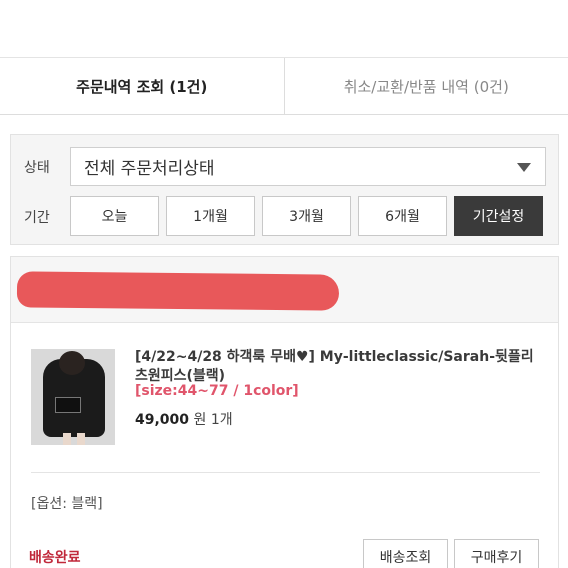 The height and width of the screenshot is (568, 568). What do you see at coordinates (284, 124) in the screenshot?
I see `section-gap` at bounding box center [284, 124].